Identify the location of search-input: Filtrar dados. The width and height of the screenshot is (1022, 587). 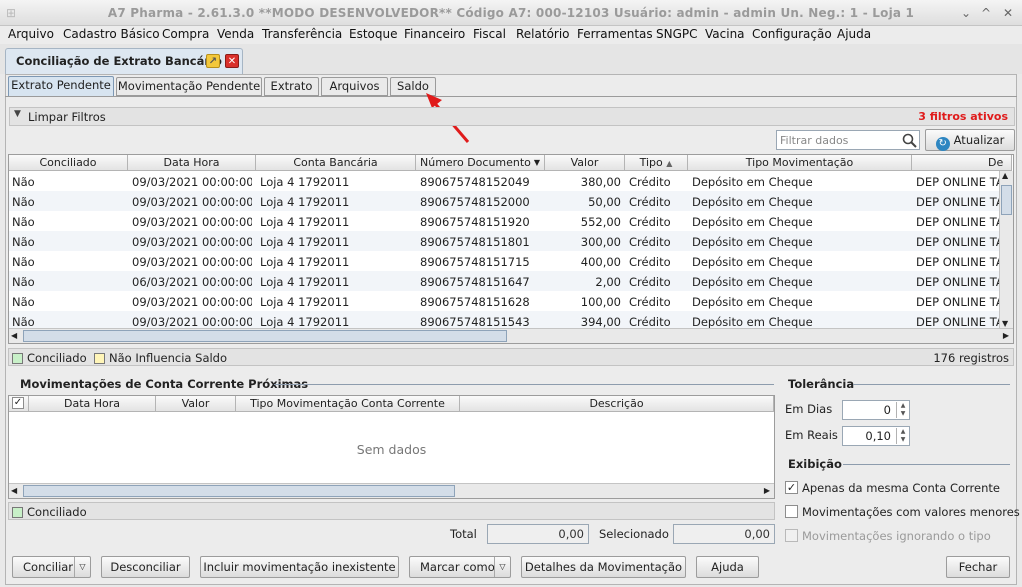
(848, 140).